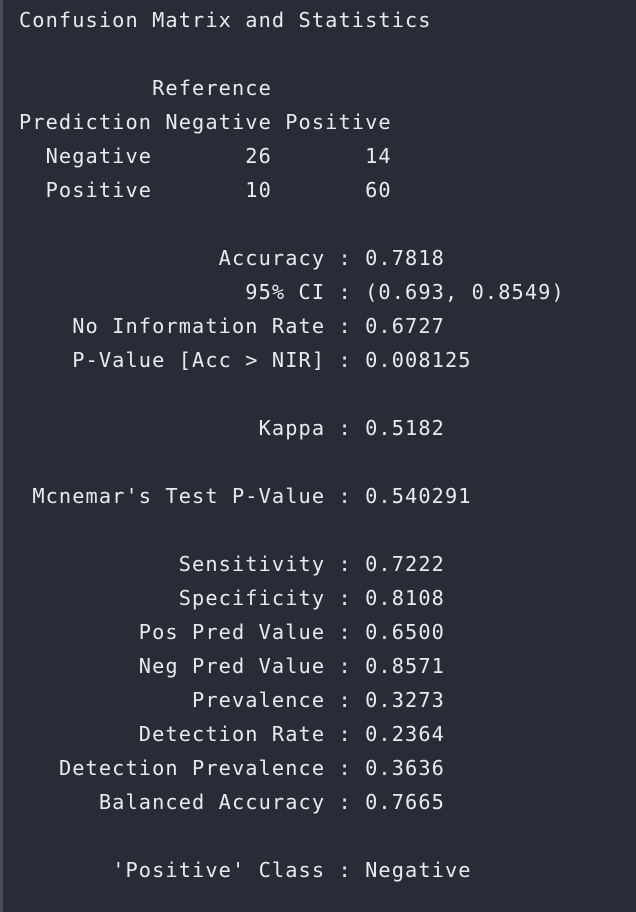 Image resolution: width=636 pixels, height=912 pixels. What do you see at coordinates (232, 632) in the screenshot?
I see `stat-label: Pos Pred Value` at bounding box center [232, 632].